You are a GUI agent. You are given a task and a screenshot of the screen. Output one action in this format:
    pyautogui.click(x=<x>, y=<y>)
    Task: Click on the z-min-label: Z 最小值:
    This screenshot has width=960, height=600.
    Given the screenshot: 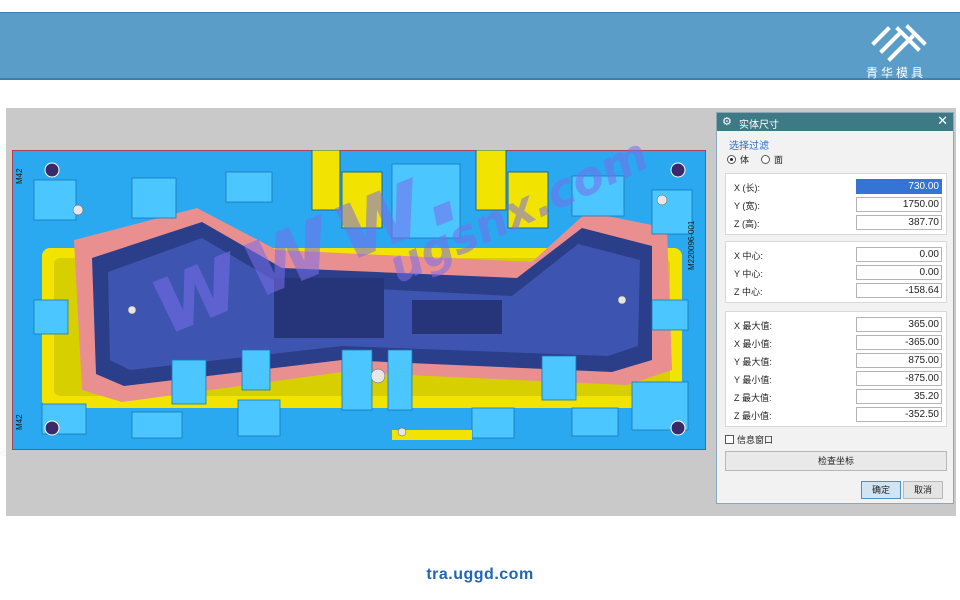 What is the action you would take?
    pyautogui.click(x=753, y=416)
    